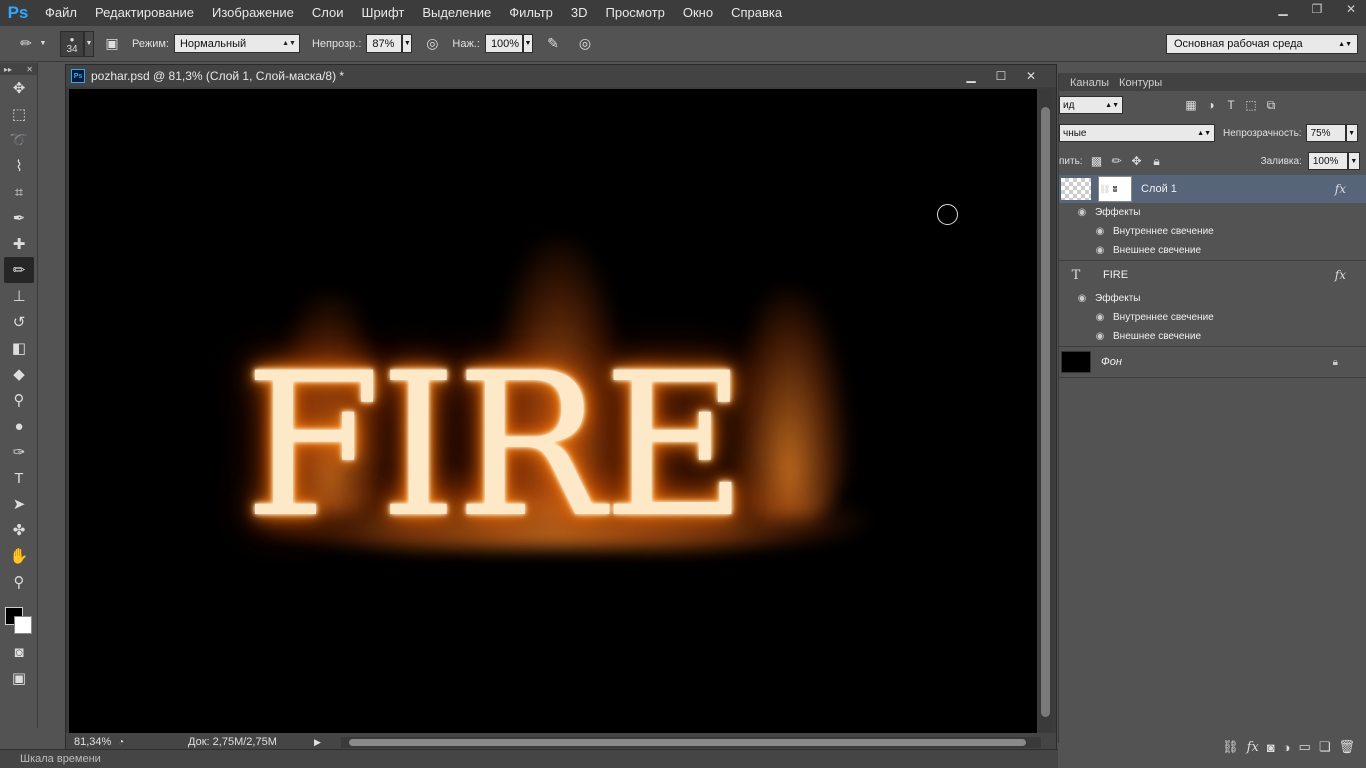  Describe the element at coordinates (19, 192) in the screenshot. I see `crop-tool-icon: ⌗` at that location.